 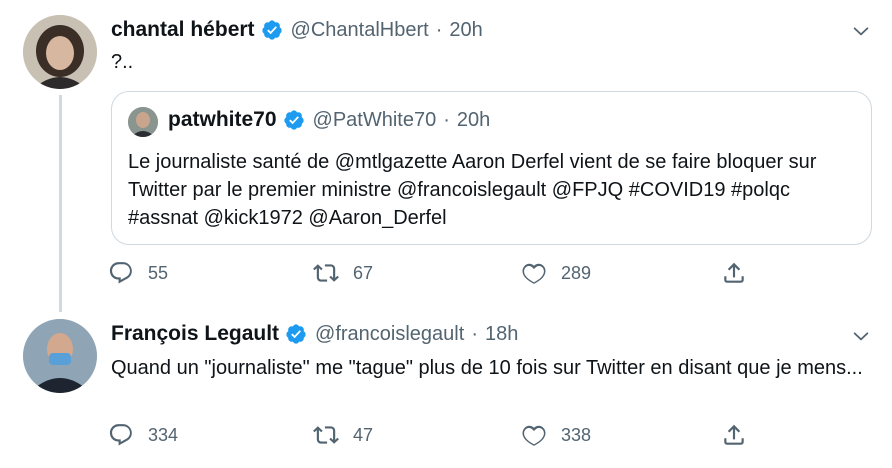 I want to click on reply-button: 334, so click(x=143, y=435).